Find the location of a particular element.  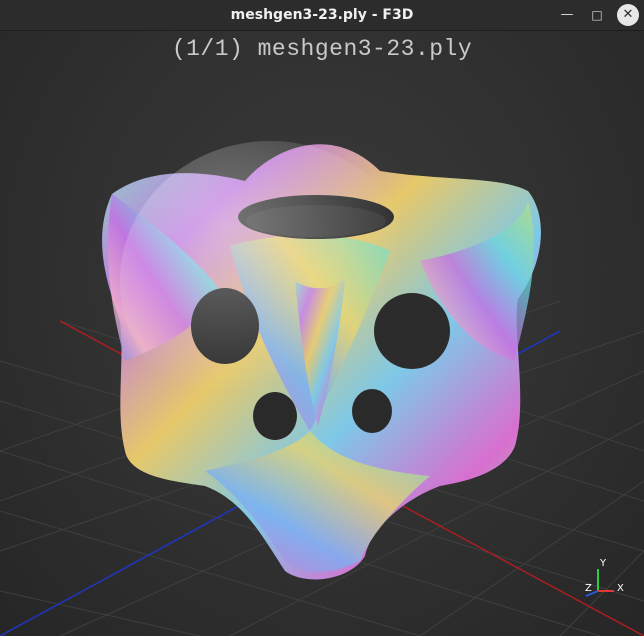

axis-y-label: Y is located at coordinates (603, 563).